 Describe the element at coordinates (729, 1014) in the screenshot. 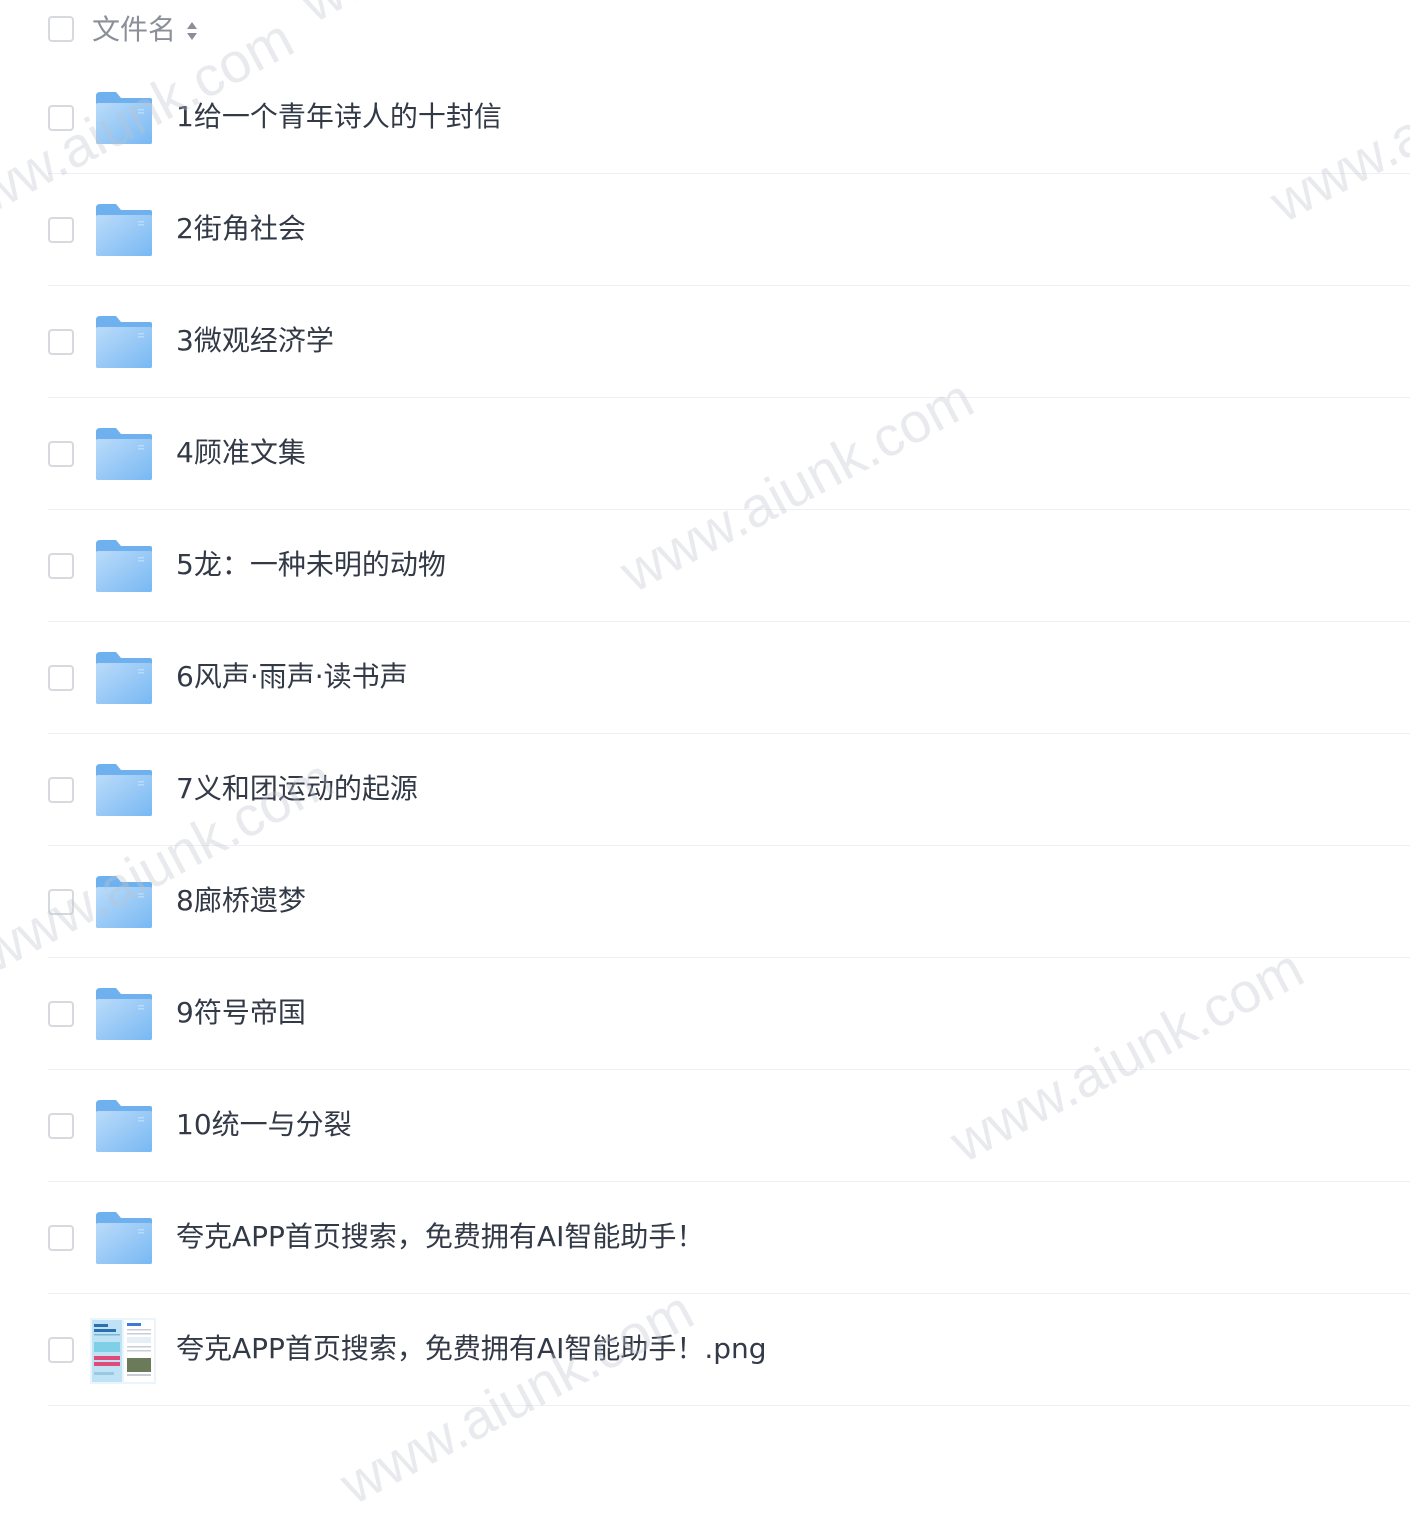

I see `file-row: 9符号帝国` at that location.